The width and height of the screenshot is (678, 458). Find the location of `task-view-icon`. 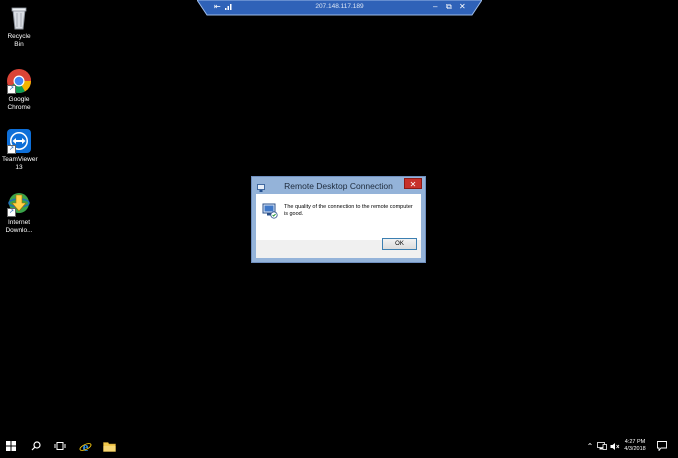

task-view-icon is located at coordinates (60, 446).